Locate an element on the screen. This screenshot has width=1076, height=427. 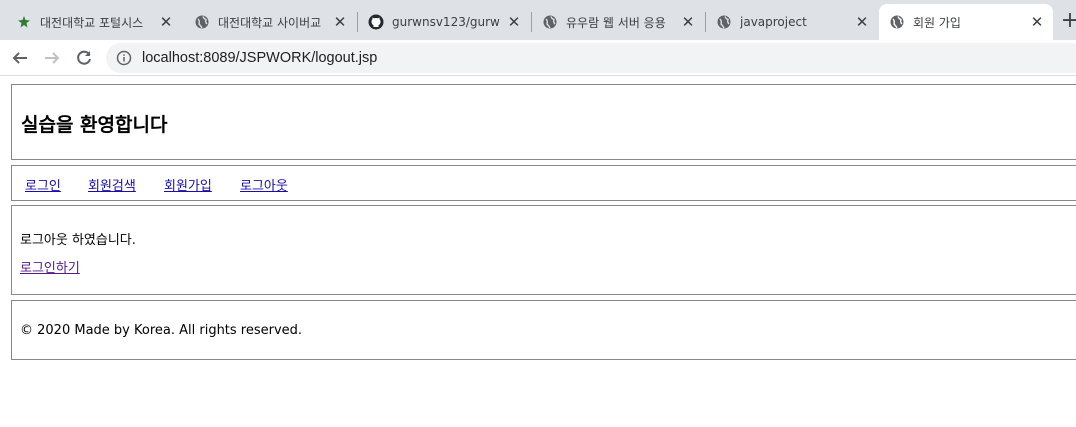
tab-title: 대전대학교 포털시스 is located at coordinates (92, 22).